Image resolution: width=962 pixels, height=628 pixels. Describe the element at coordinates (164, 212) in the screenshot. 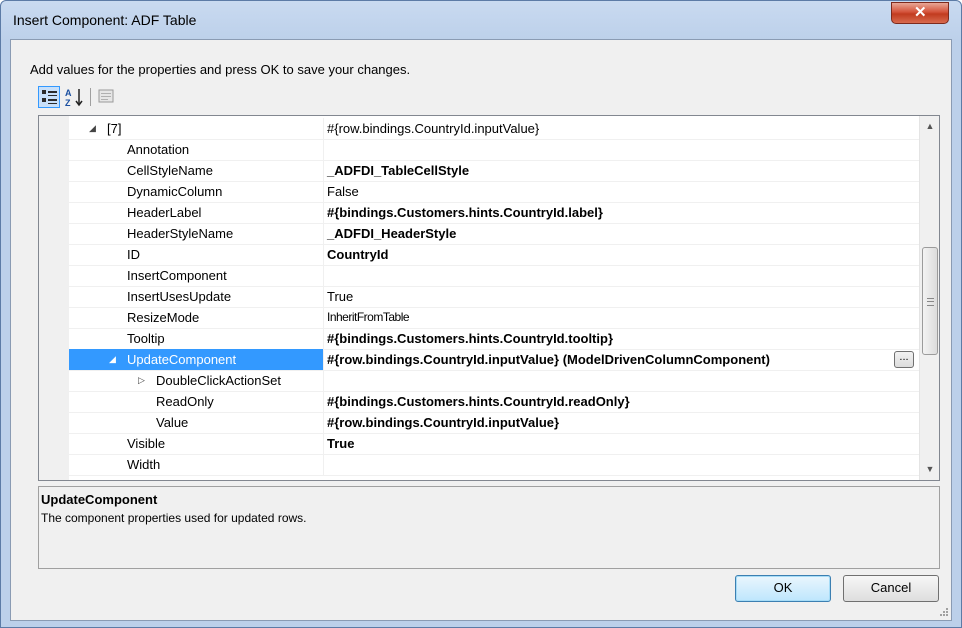

I see `property-name: HeaderLabel` at that location.